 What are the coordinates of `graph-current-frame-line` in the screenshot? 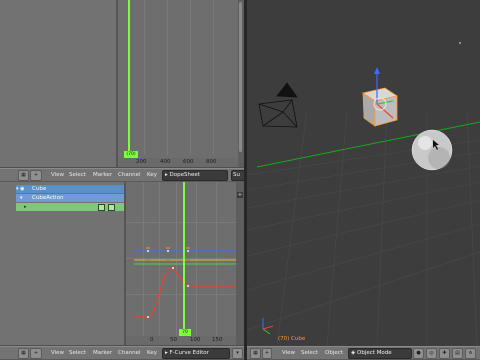 It's located at (184, 258).